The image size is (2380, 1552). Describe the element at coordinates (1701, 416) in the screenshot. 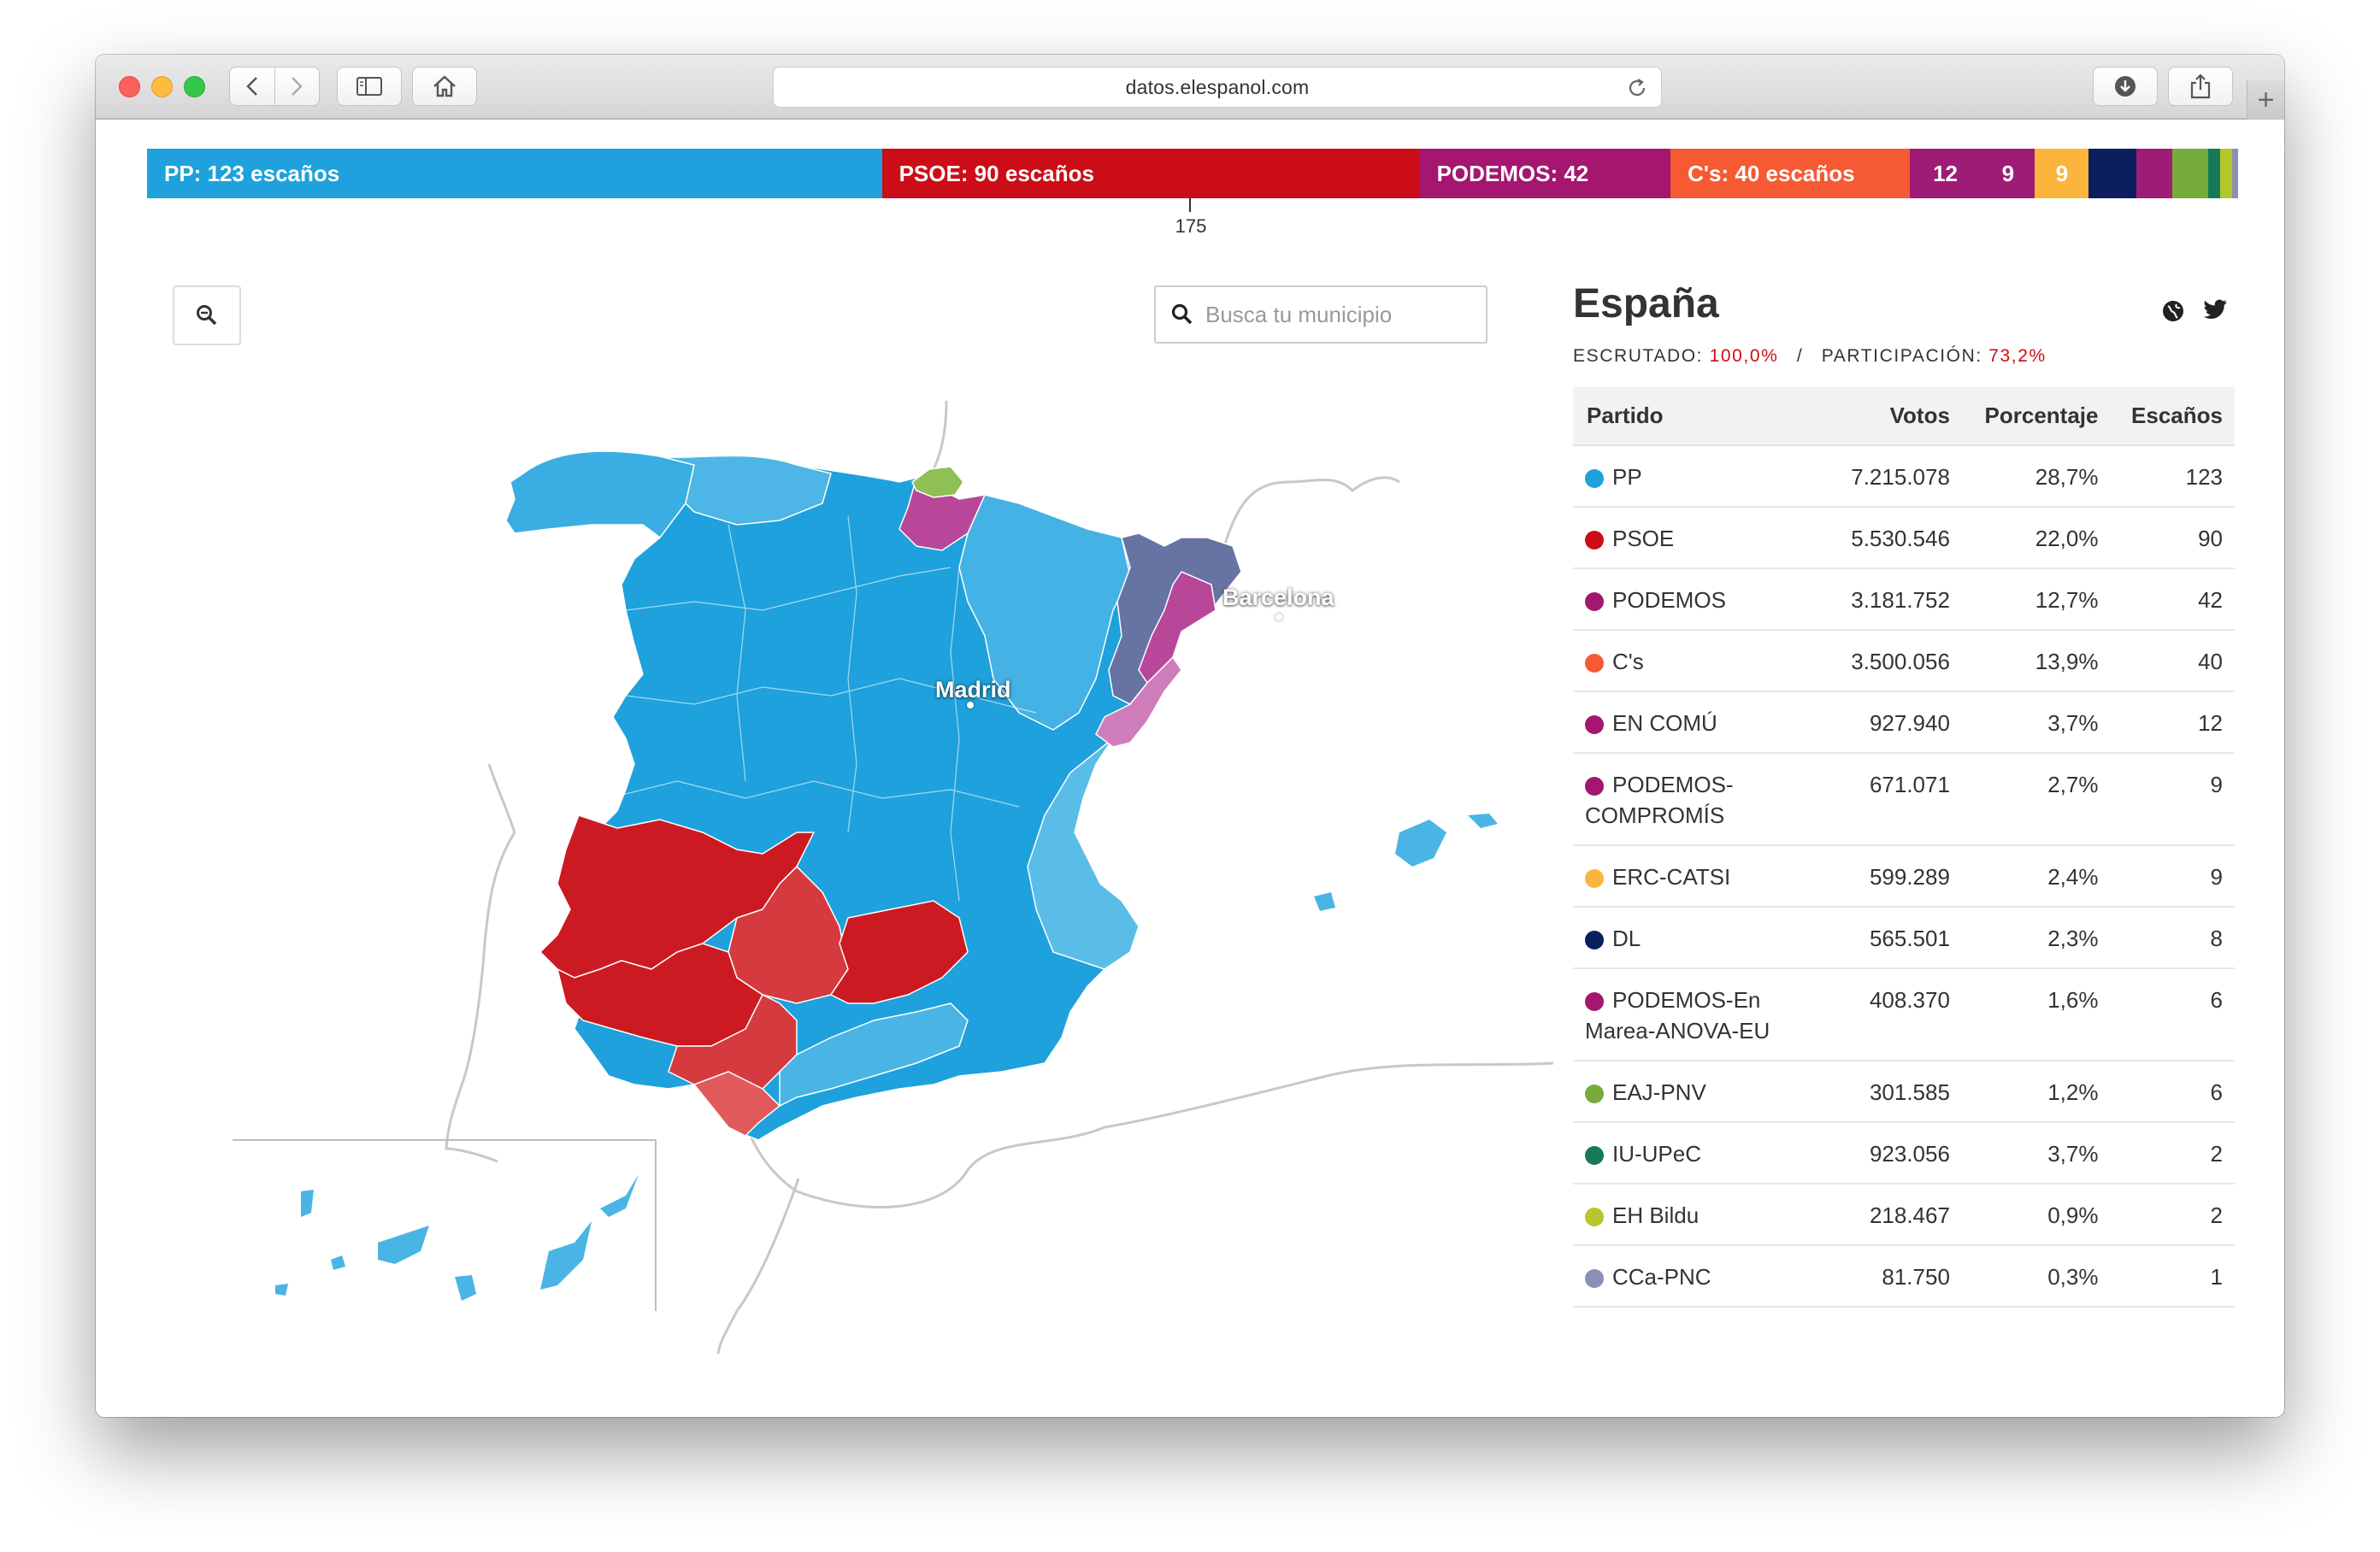

I see `column-header-party: Partido` at that location.